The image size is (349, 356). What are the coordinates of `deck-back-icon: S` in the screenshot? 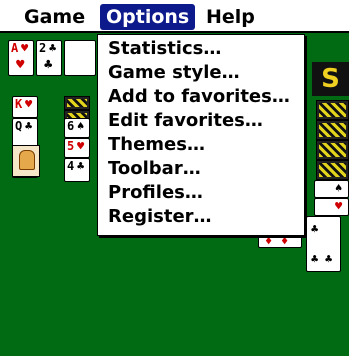 It's located at (330, 79).